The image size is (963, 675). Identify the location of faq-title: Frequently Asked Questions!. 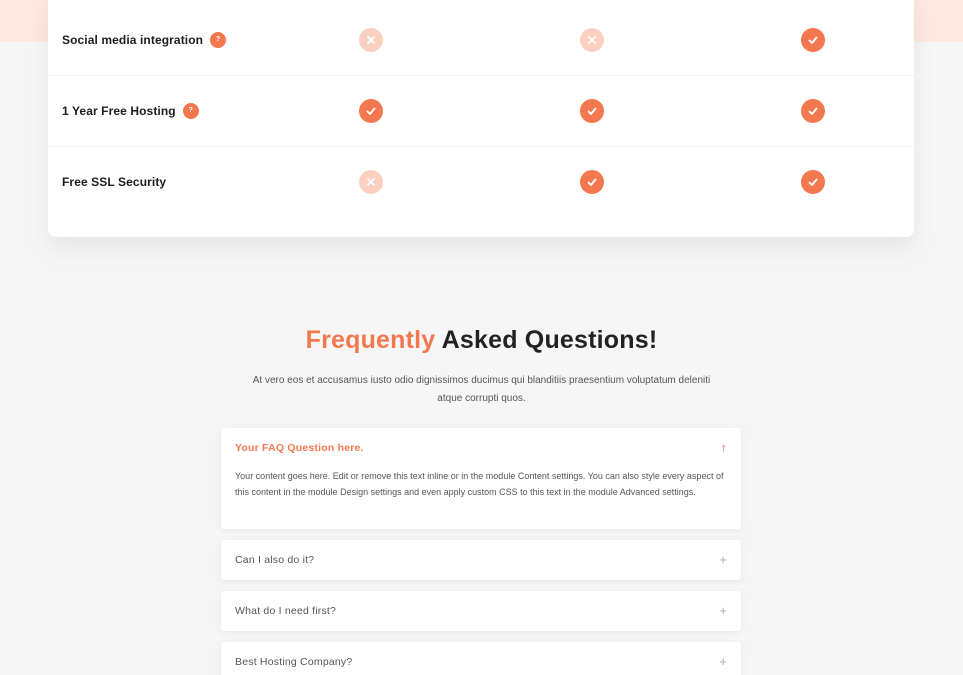
(481, 340).